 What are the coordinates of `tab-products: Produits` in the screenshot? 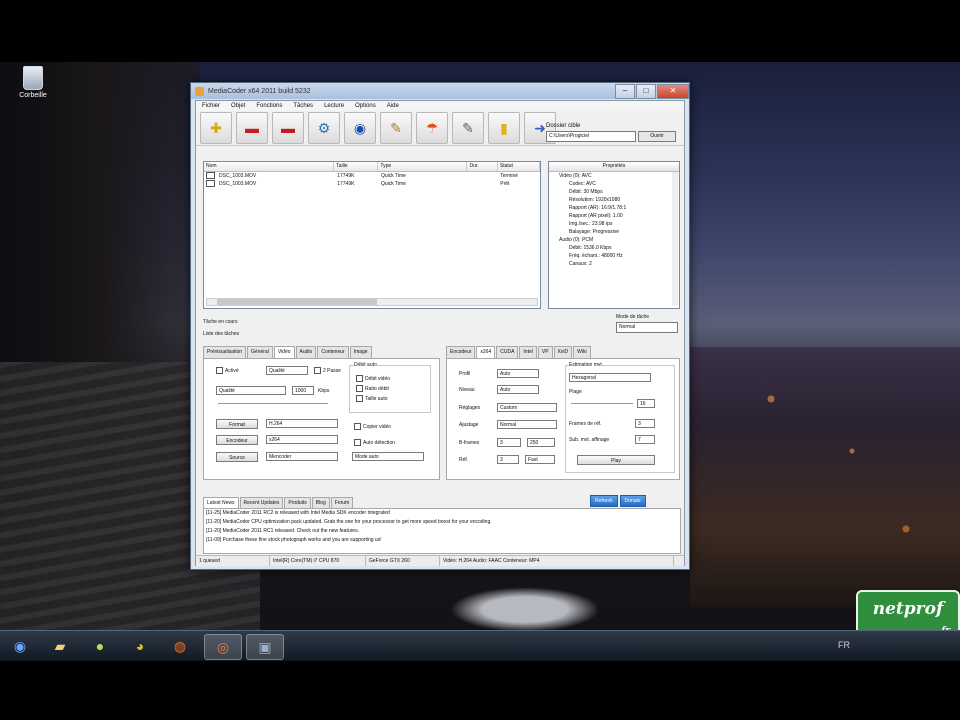 It's located at (297, 502).